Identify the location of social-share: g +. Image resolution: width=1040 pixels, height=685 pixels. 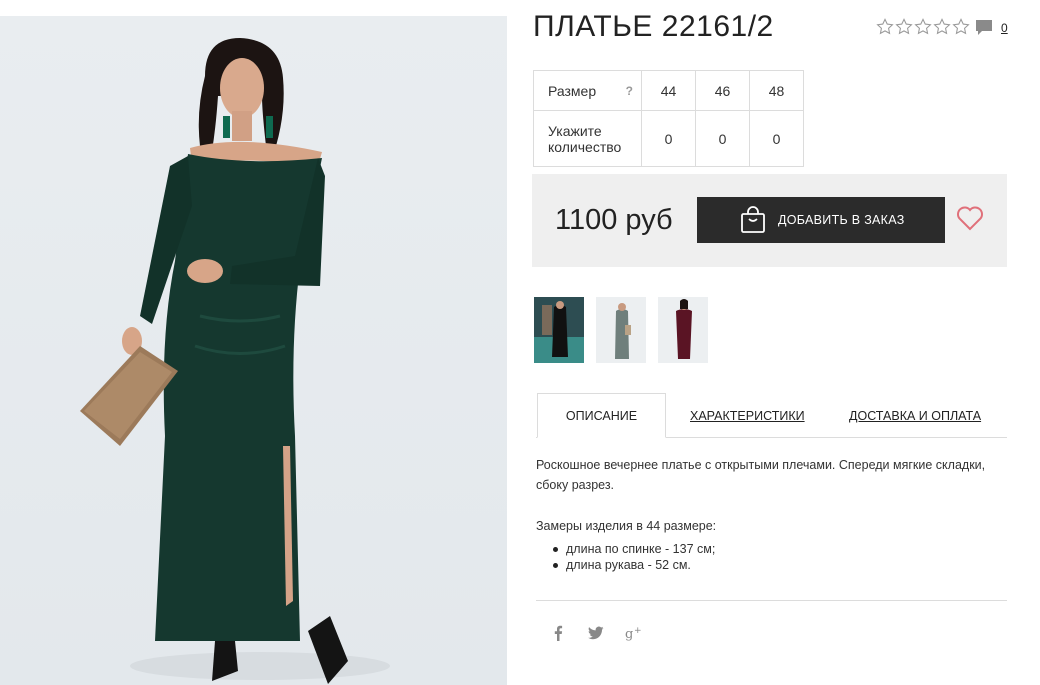
(596, 633).